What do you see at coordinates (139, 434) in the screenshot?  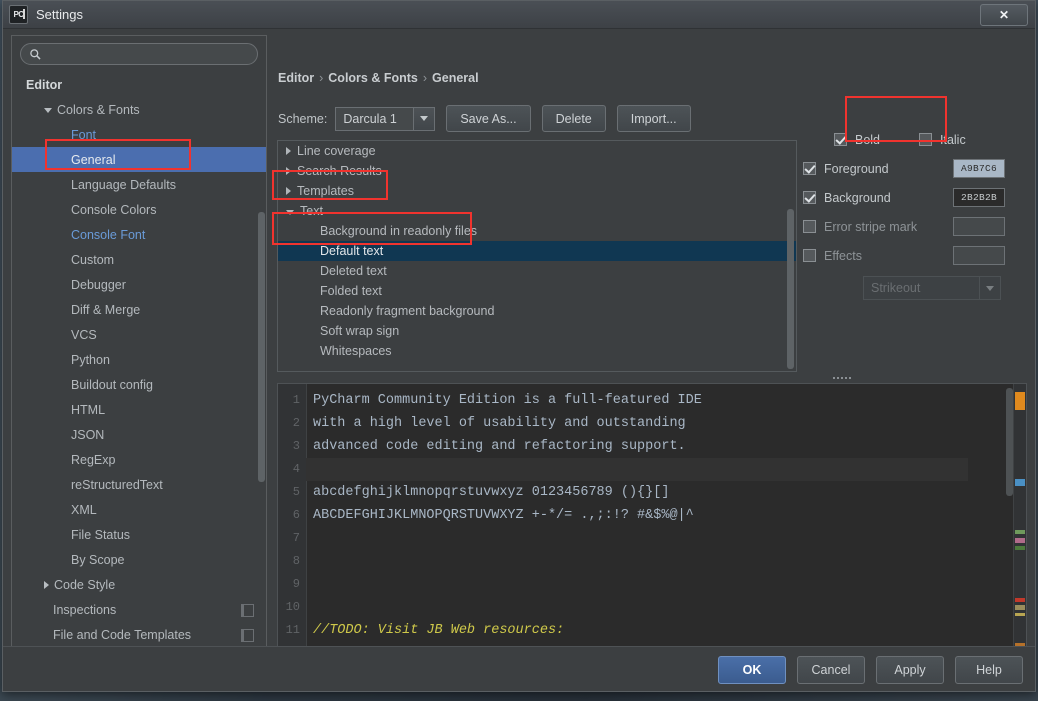 I see `sidebar-item-json: JSON` at bounding box center [139, 434].